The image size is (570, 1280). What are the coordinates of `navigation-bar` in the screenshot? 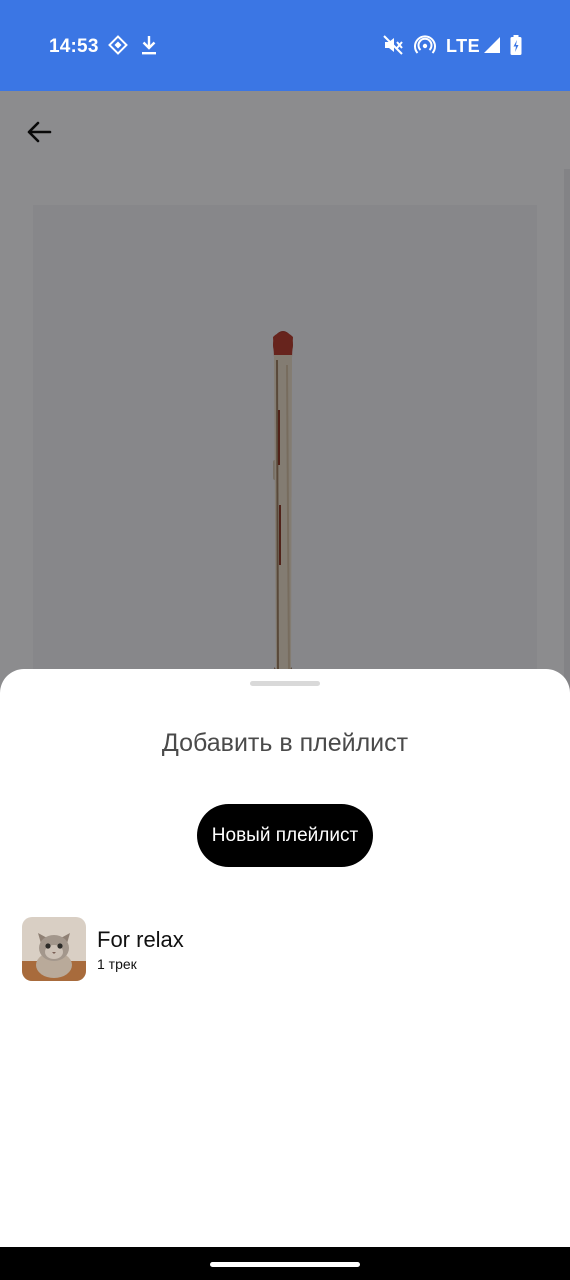 It's located at (285, 1263).